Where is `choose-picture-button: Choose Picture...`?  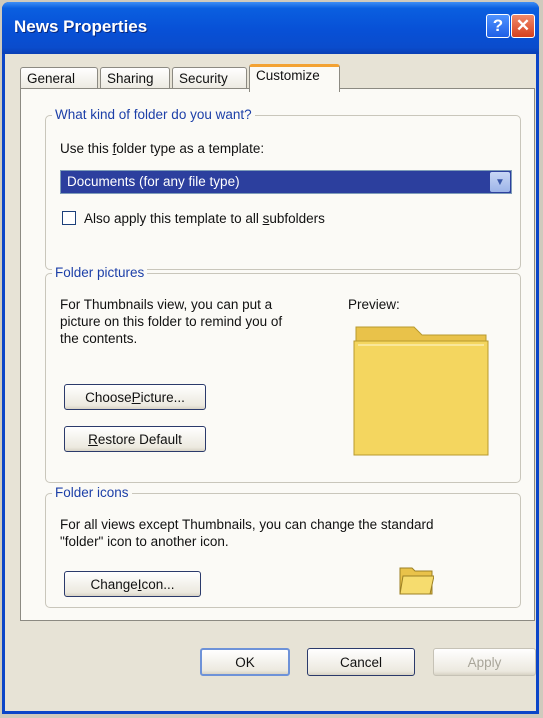 choose-picture-button: Choose Picture... is located at coordinates (135, 397).